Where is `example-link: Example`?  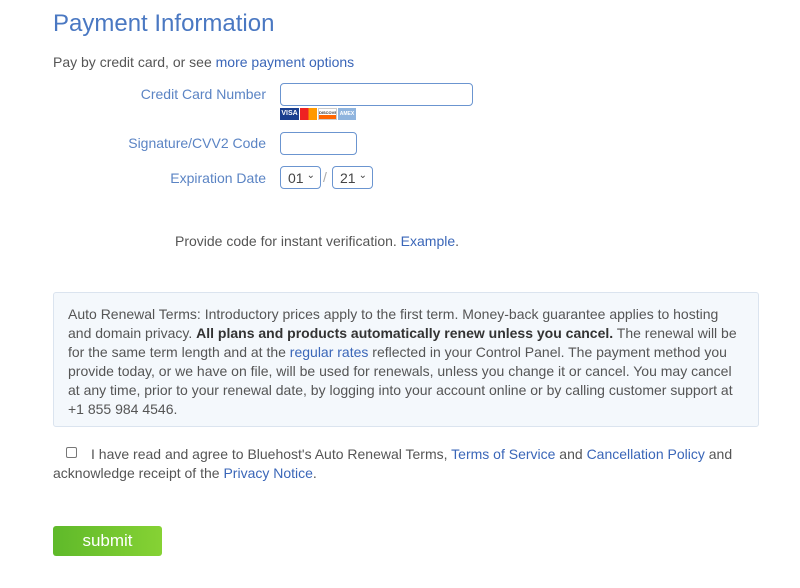
example-link: Example is located at coordinates (428, 241).